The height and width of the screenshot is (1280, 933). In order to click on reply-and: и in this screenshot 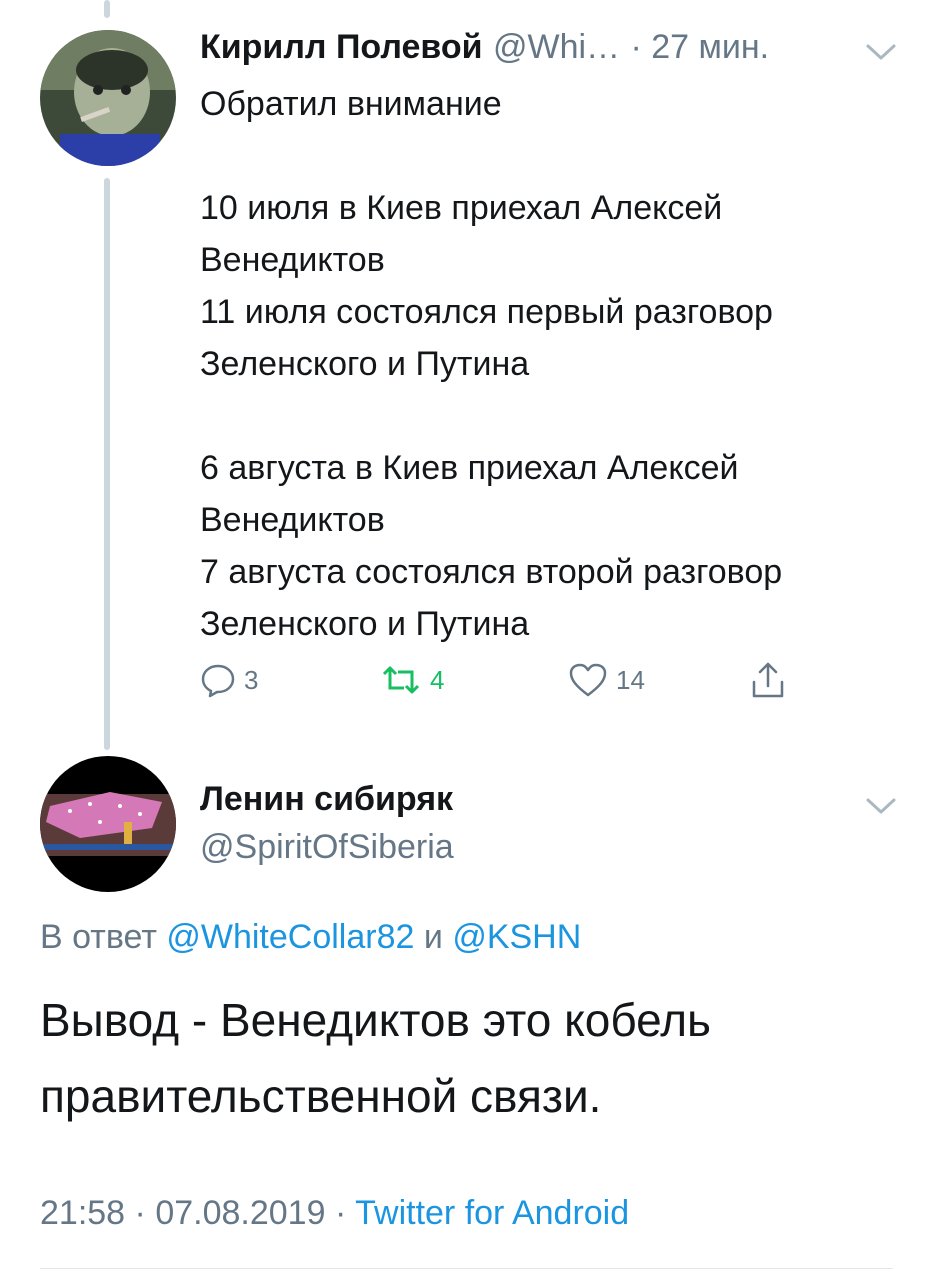, I will do `click(433, 937)`.